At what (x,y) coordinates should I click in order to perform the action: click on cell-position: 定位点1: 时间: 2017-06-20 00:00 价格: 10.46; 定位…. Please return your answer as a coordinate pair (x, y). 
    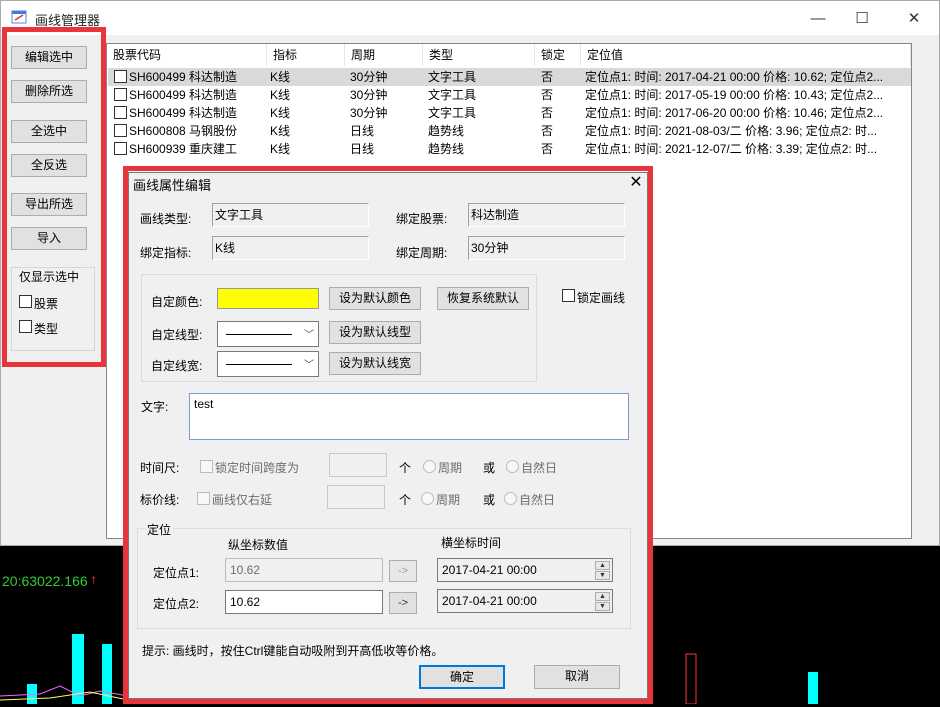
    Looking at the image, I should click on (734, 113).